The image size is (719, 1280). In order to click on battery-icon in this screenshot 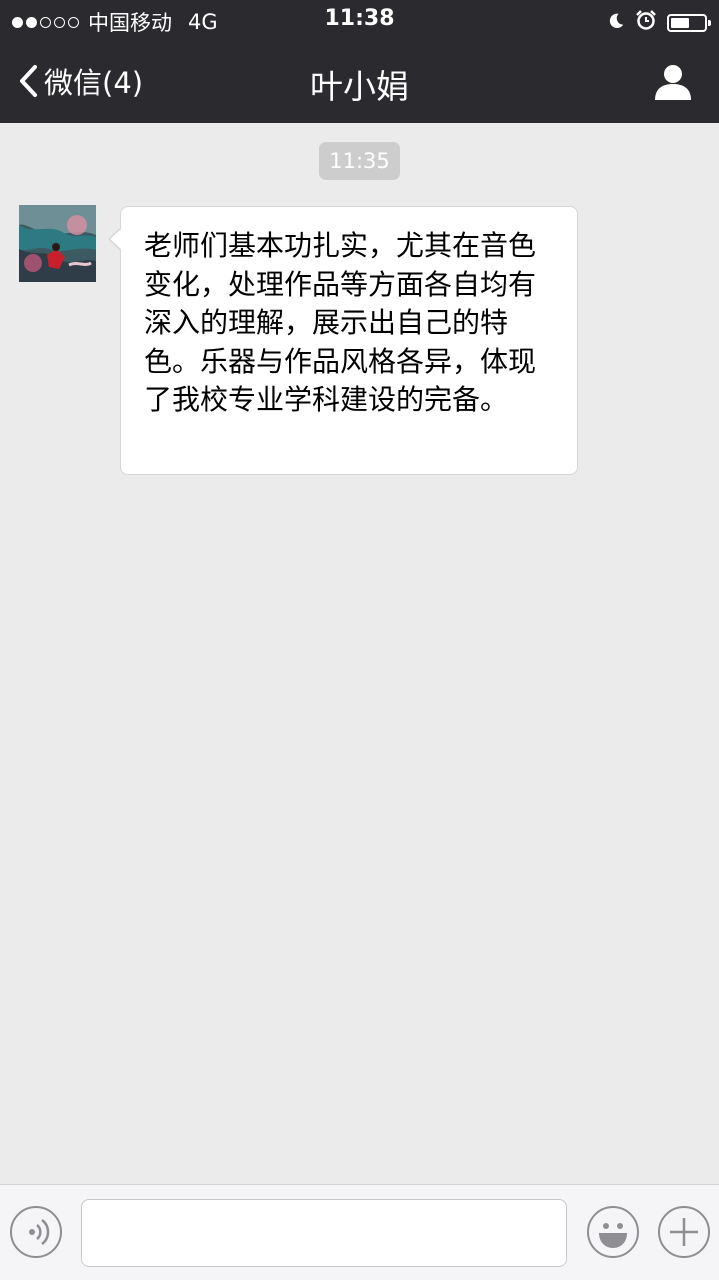, I will do `click(689, 22)`.